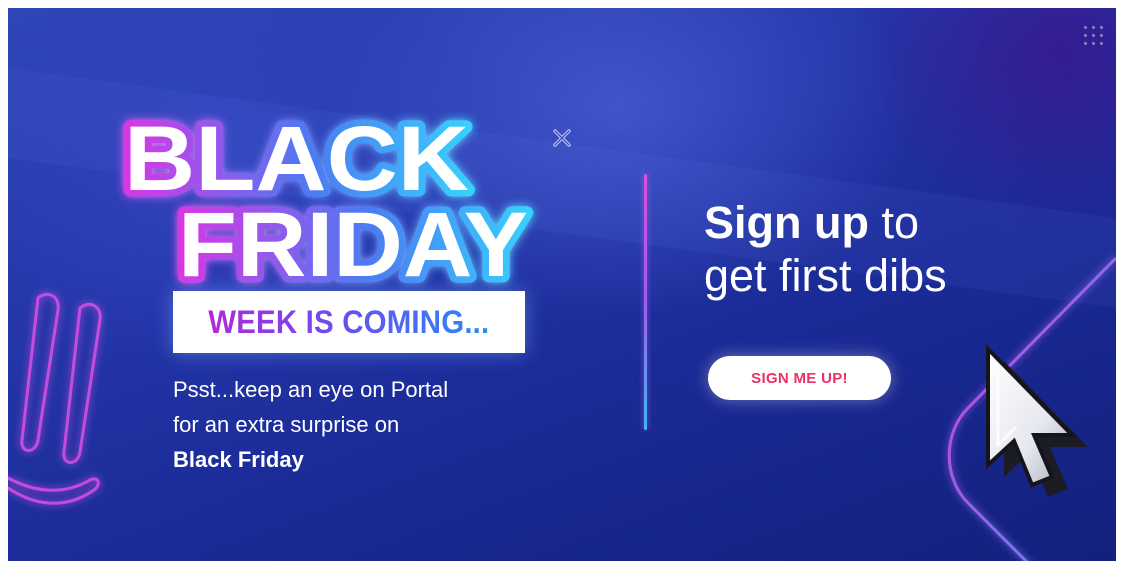 The image size is (1123, 566). I want to click on vertical-divider, so click(645, 302).